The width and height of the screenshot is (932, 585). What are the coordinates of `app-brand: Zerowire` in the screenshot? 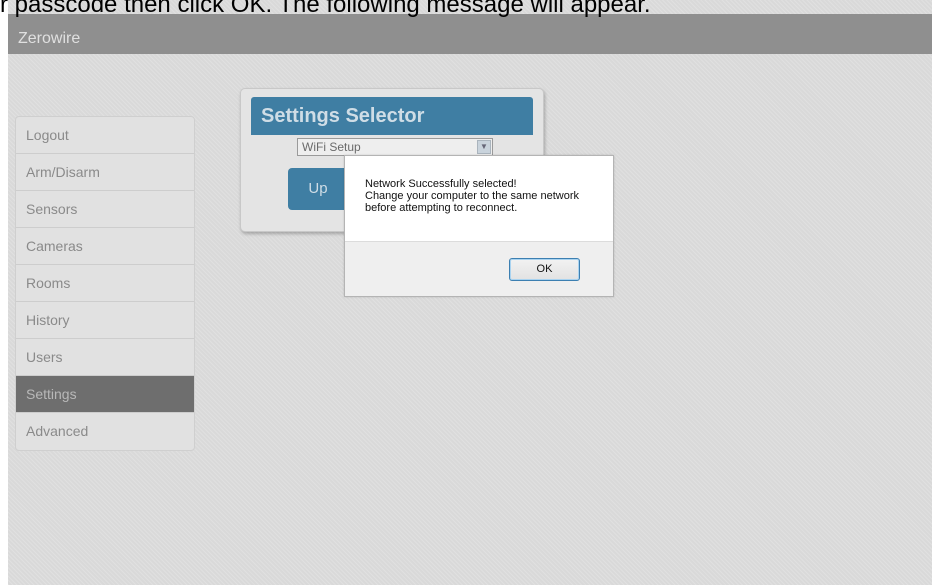 It's located at (49, 39).